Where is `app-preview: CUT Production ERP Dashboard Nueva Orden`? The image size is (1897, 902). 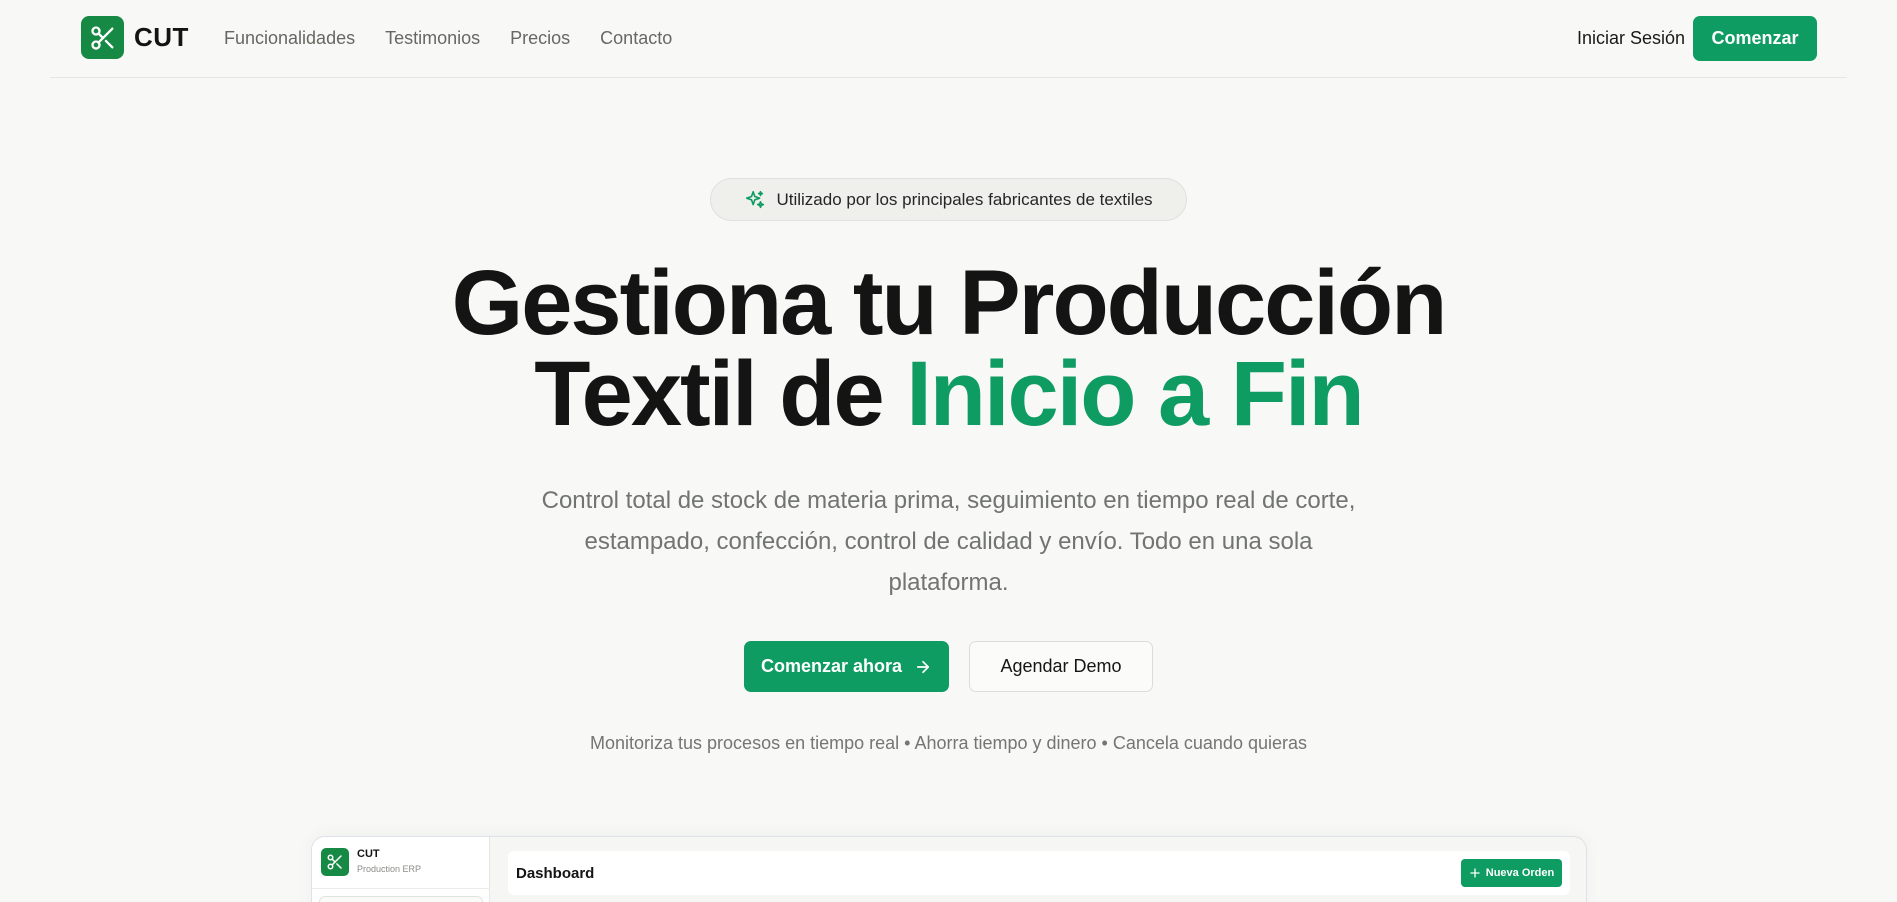 app-preview: CUT Production ERP Dashboard Nueva Orden is located at coordinates (949, 869).